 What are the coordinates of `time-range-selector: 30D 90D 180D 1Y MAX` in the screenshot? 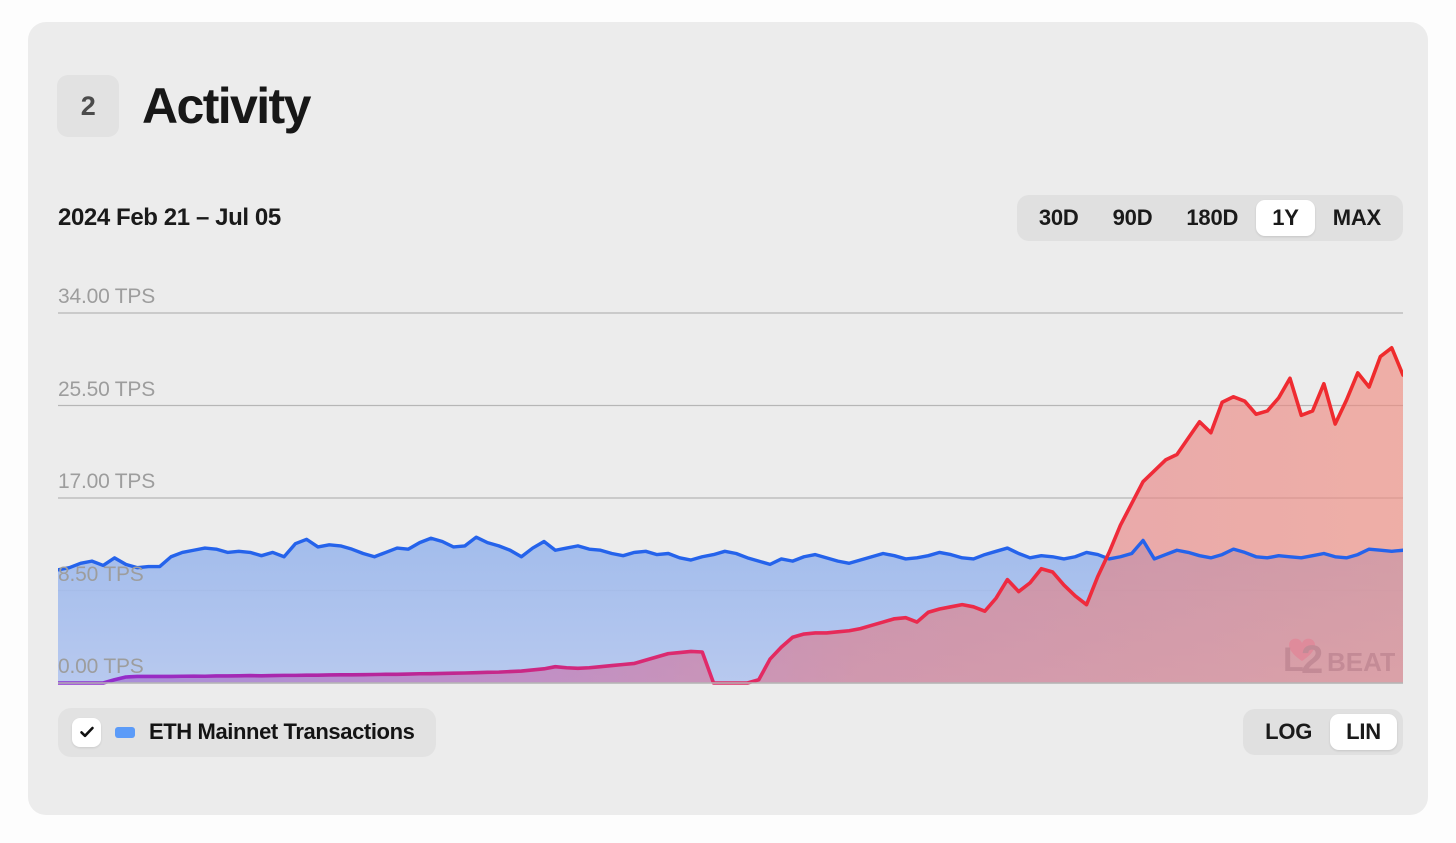 It's located at (1209, 218).